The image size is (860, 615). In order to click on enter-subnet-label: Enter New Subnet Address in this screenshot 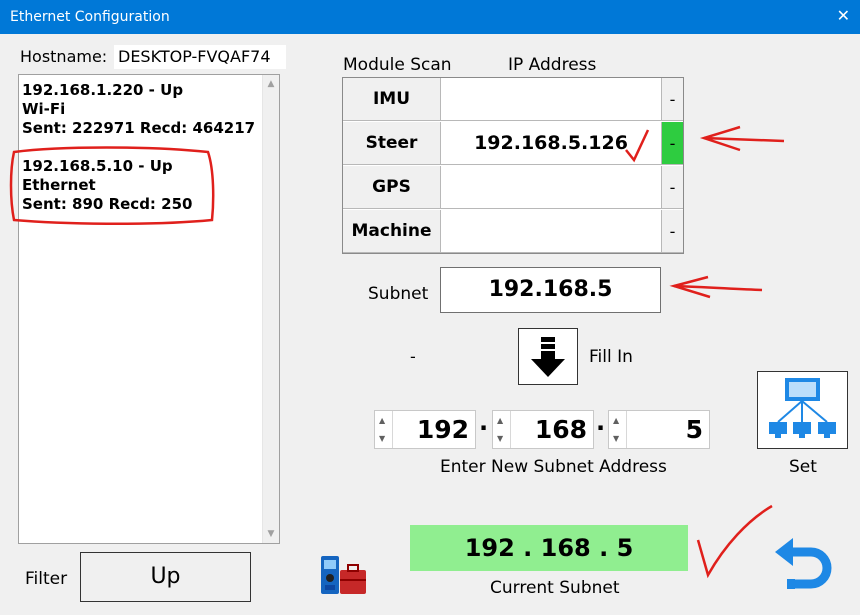, I will do `click(553, 467)`.